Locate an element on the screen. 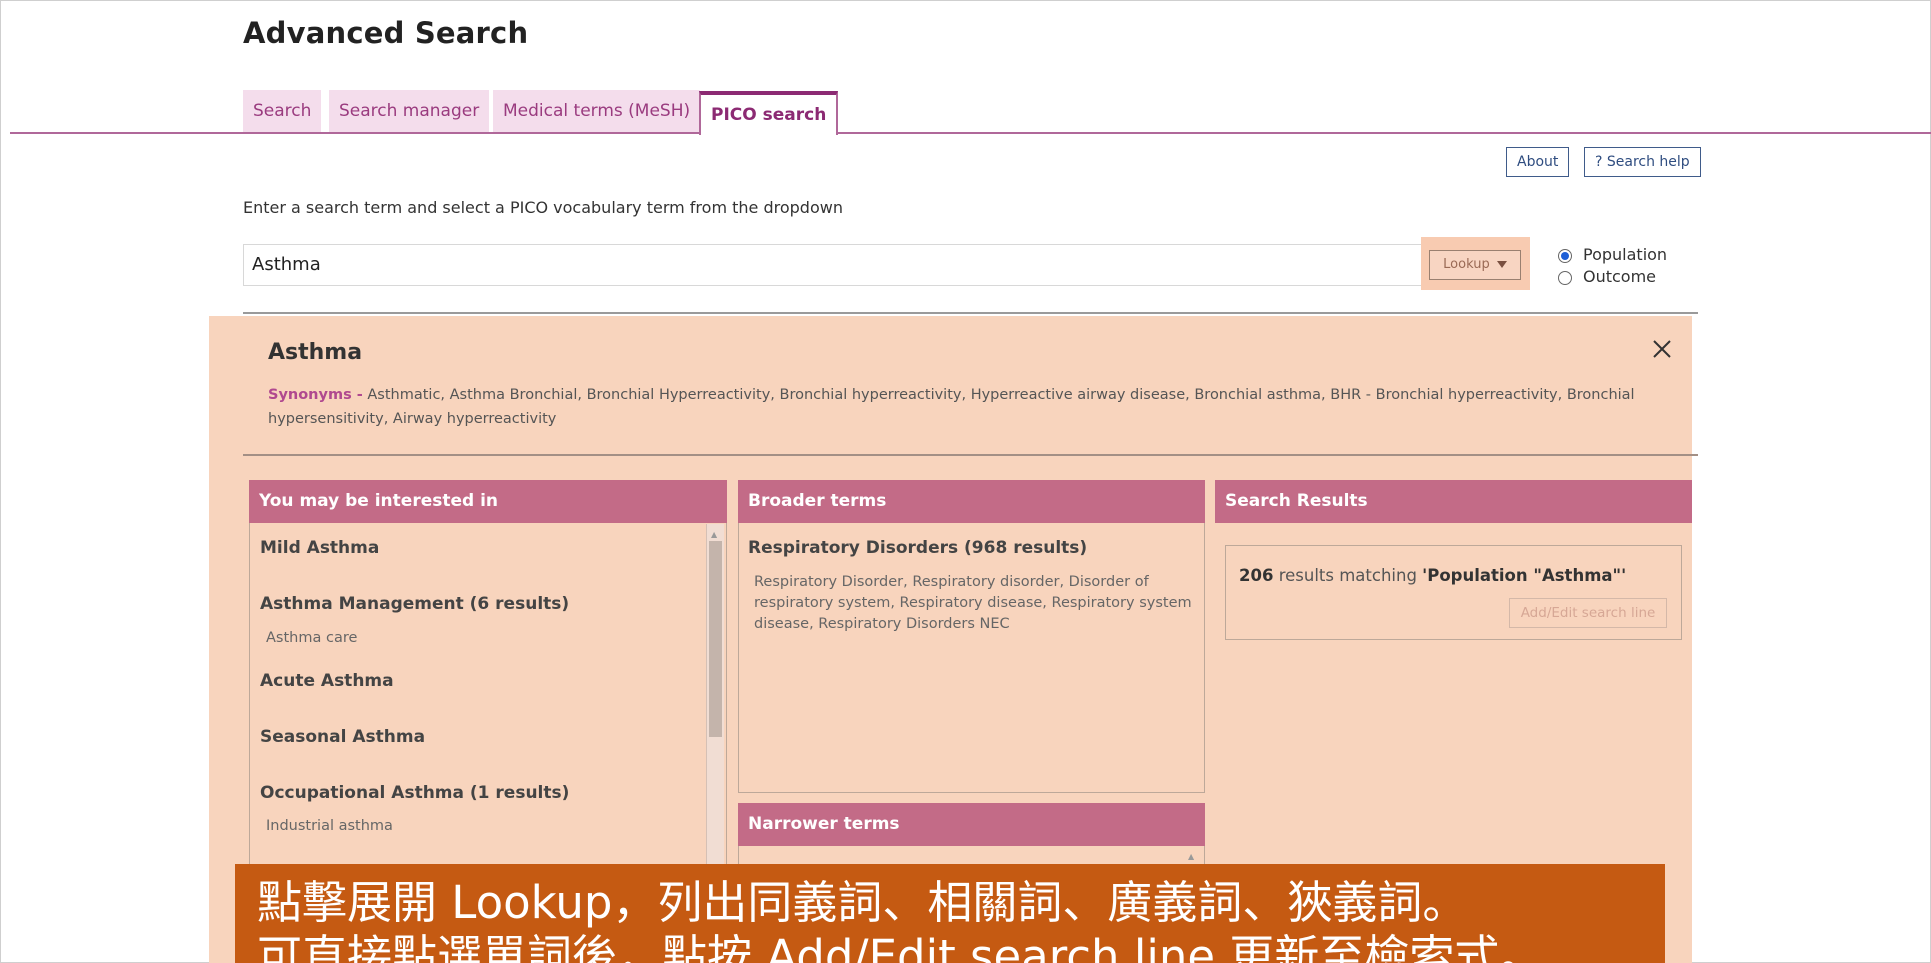 The width and height of the screenshot is (1931, 963). results-query: 'Population "Asthma"' is located at coordinates (1524, 575).